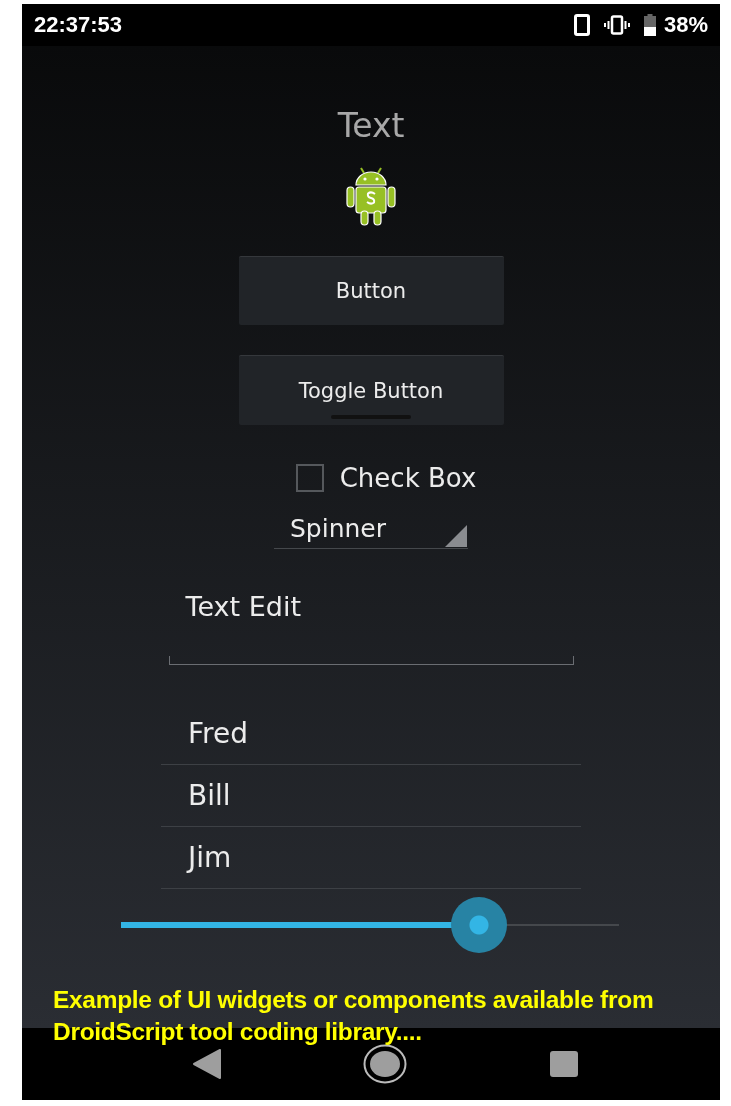 This screenshot has width=731, height=1106. Describe the element at coordinates (685, 25) in the screenshot. I see `battery-percent: 38%` at that location.